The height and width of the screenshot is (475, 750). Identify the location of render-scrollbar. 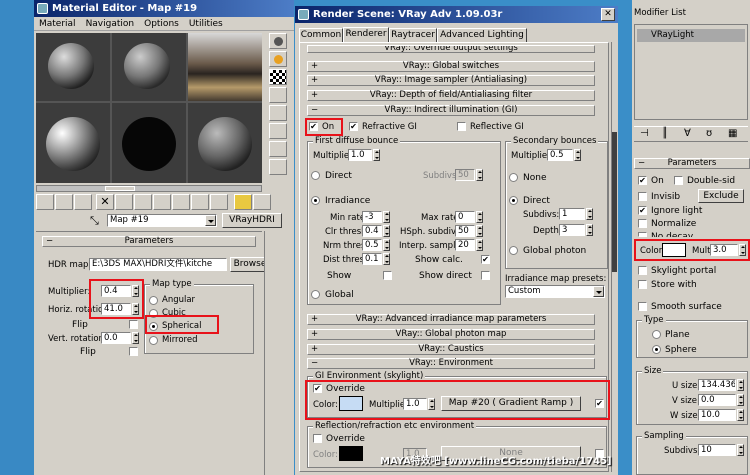
(614, 257).